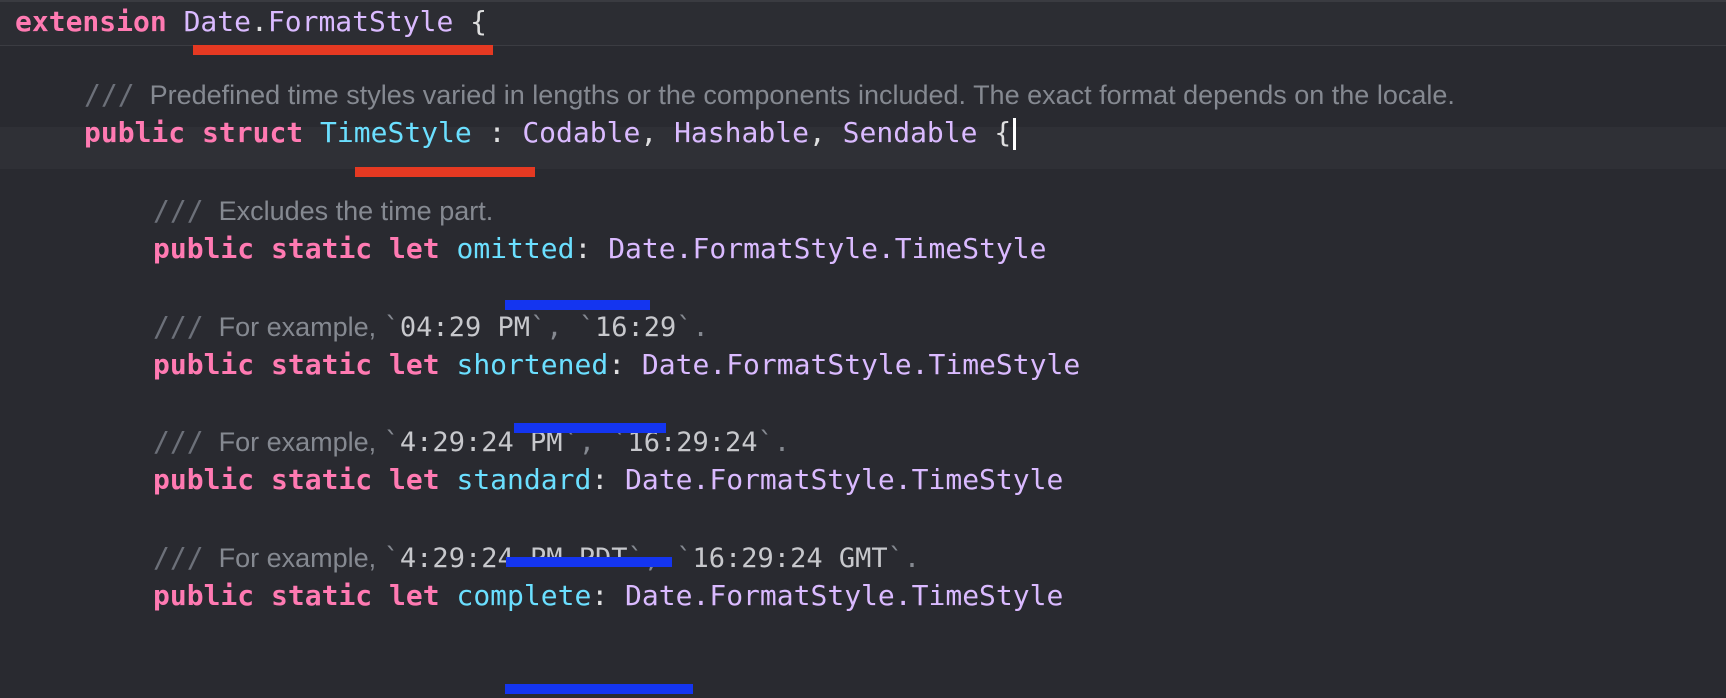 The image size is (1726, 698). What do you see at coordinates (360, 21) in the screenshot?
I see `type-formatstyle: FormatStyle` at bounding box center [360, 21].